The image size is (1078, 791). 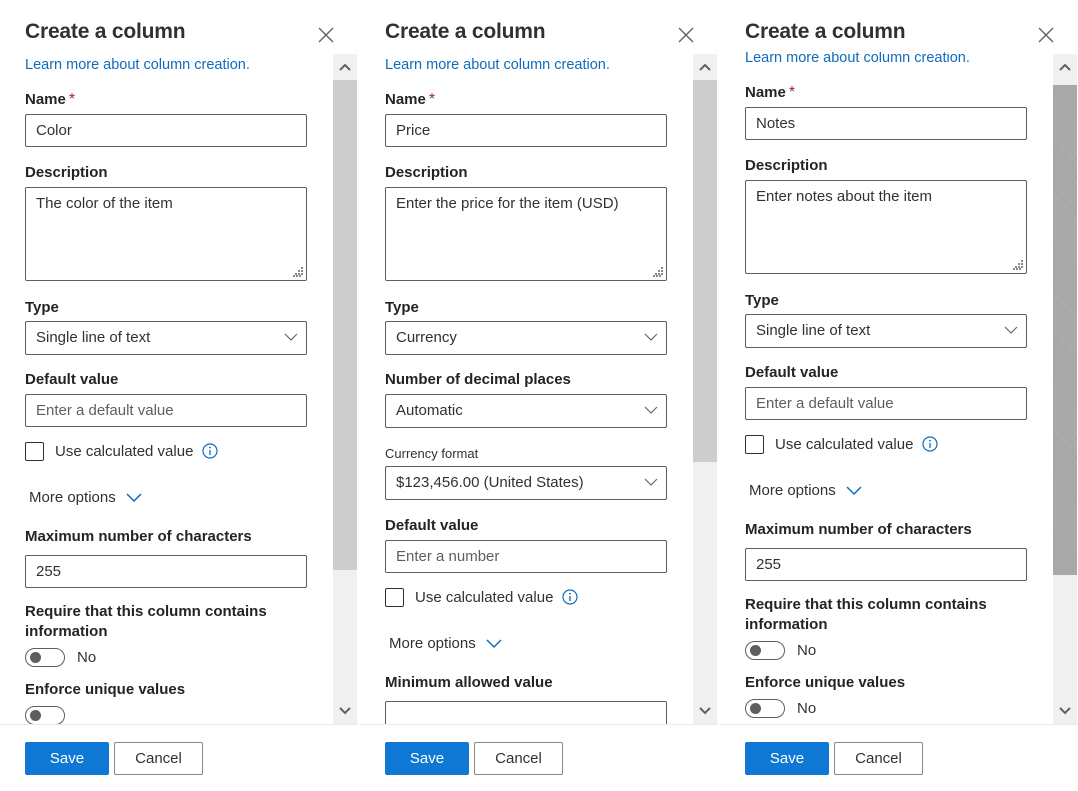 I want to click on description-textarea: Enter the price for the item (USD), so click(x=526, y=234).